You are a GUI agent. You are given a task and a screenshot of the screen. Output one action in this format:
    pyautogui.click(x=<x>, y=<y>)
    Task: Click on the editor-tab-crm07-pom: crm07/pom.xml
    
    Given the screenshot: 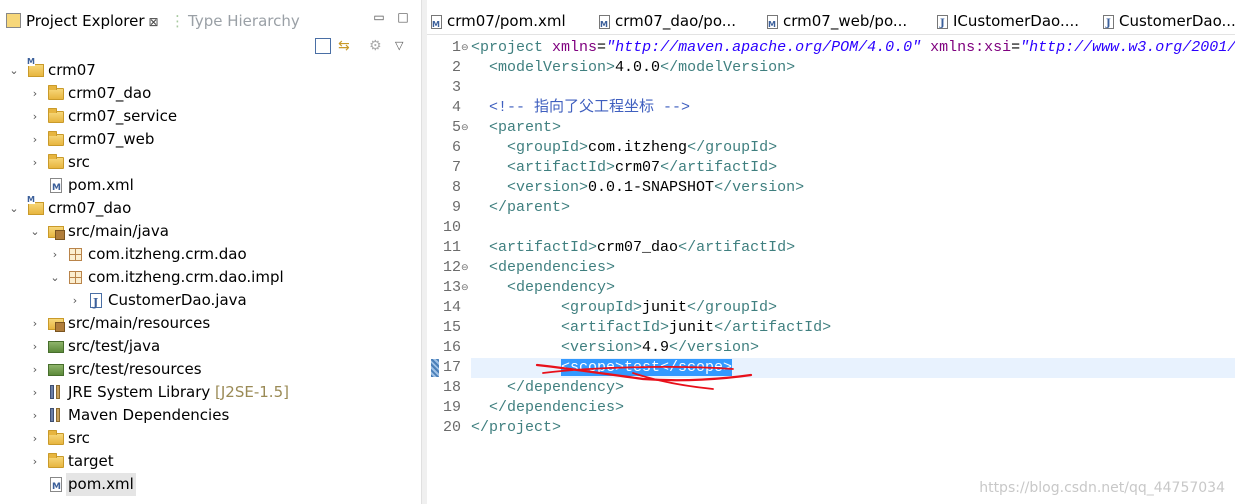 What is the action you would take?
    pyautogui.click(x=498, y=23)
    